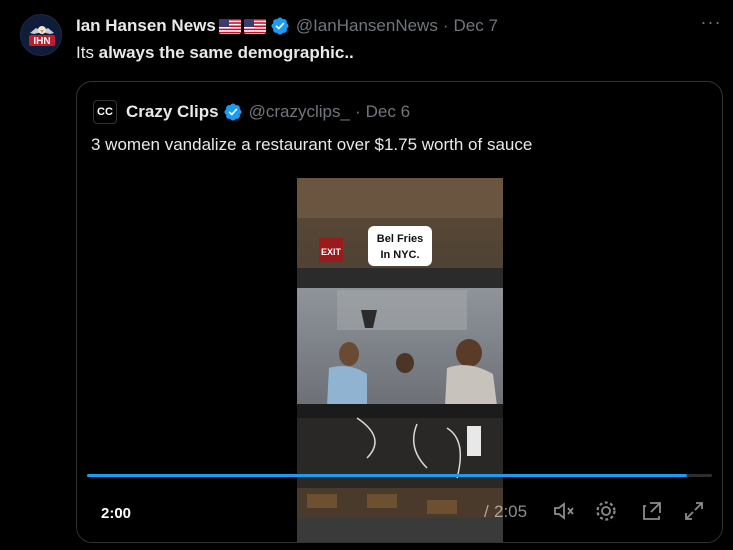 The width and height of the screenshot is (733, 550). Describe the element at coordinates (387, 475) in the screenshot. I see `video-progress-fill` at that location.